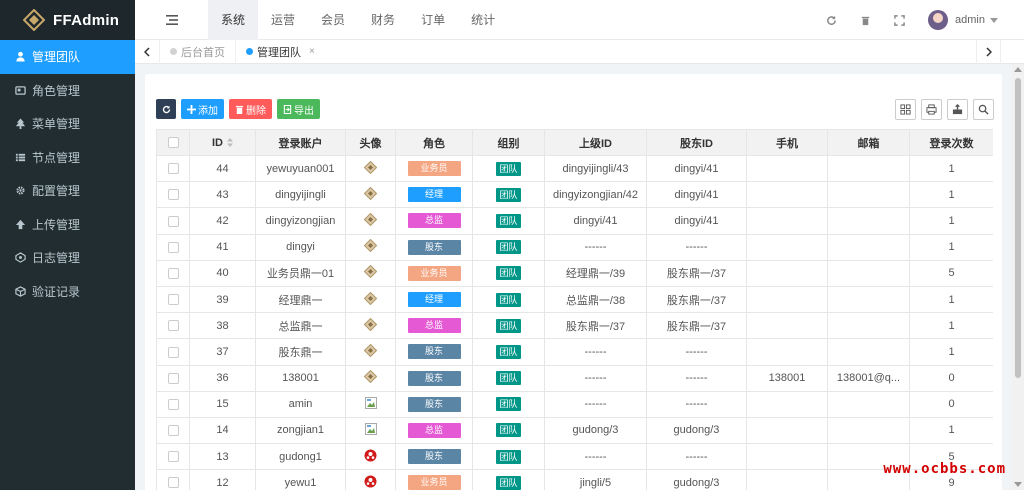  Describe the element at coordinates (938, 20) in the screenshot. I see `user-avatar` at that location.